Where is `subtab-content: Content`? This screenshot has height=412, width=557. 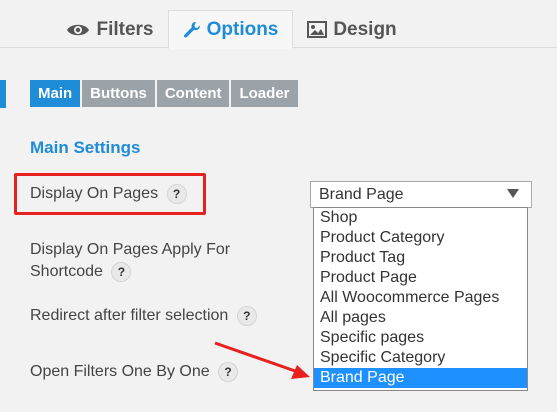 subtab-content: Content is located at coordinates (193, 93).